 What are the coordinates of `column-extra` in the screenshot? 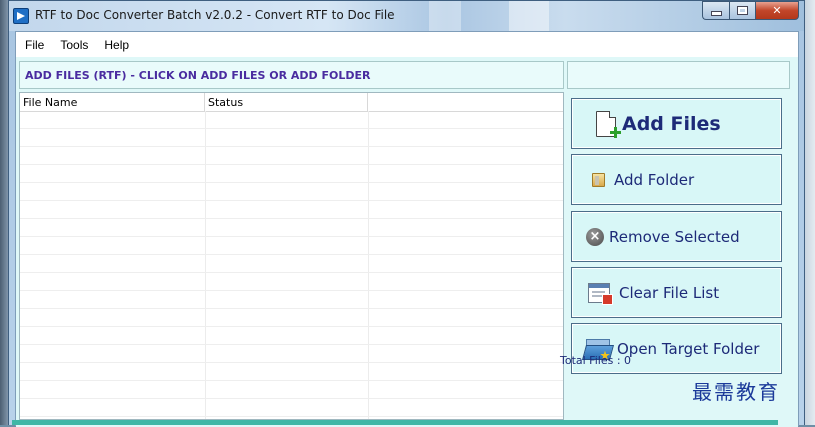 It's located at (465, 102).